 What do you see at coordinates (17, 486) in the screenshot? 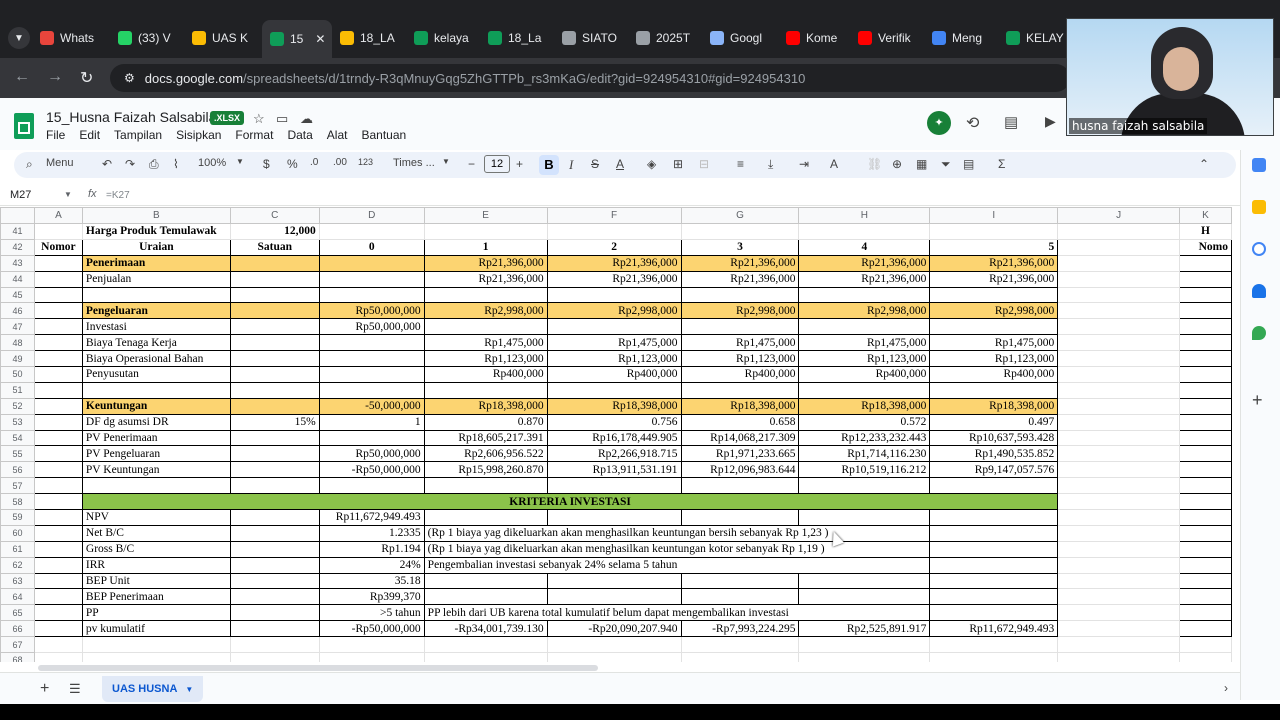
I see `row-header: 57` at bounding box center [17, 486].